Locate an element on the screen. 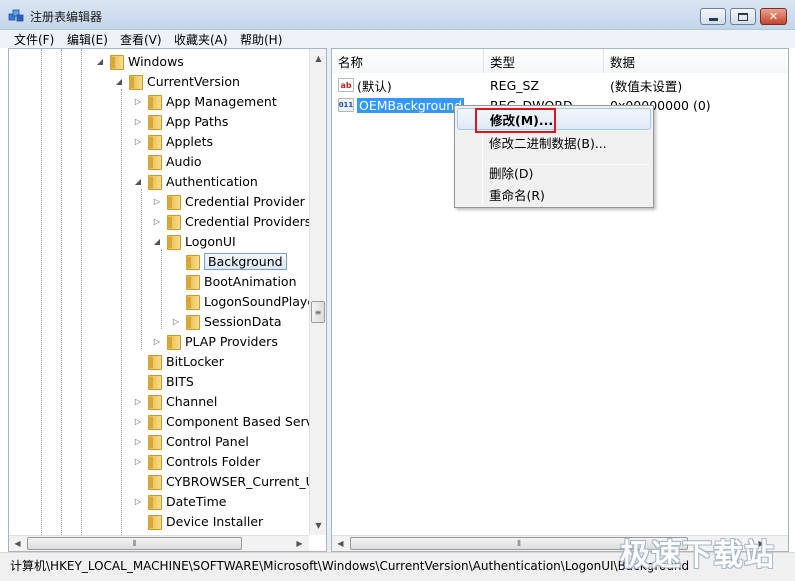 Image resolution: width=795 pixels, height=581 pixels. menu-view: 查看(V) is located at coordinates (141, 39).